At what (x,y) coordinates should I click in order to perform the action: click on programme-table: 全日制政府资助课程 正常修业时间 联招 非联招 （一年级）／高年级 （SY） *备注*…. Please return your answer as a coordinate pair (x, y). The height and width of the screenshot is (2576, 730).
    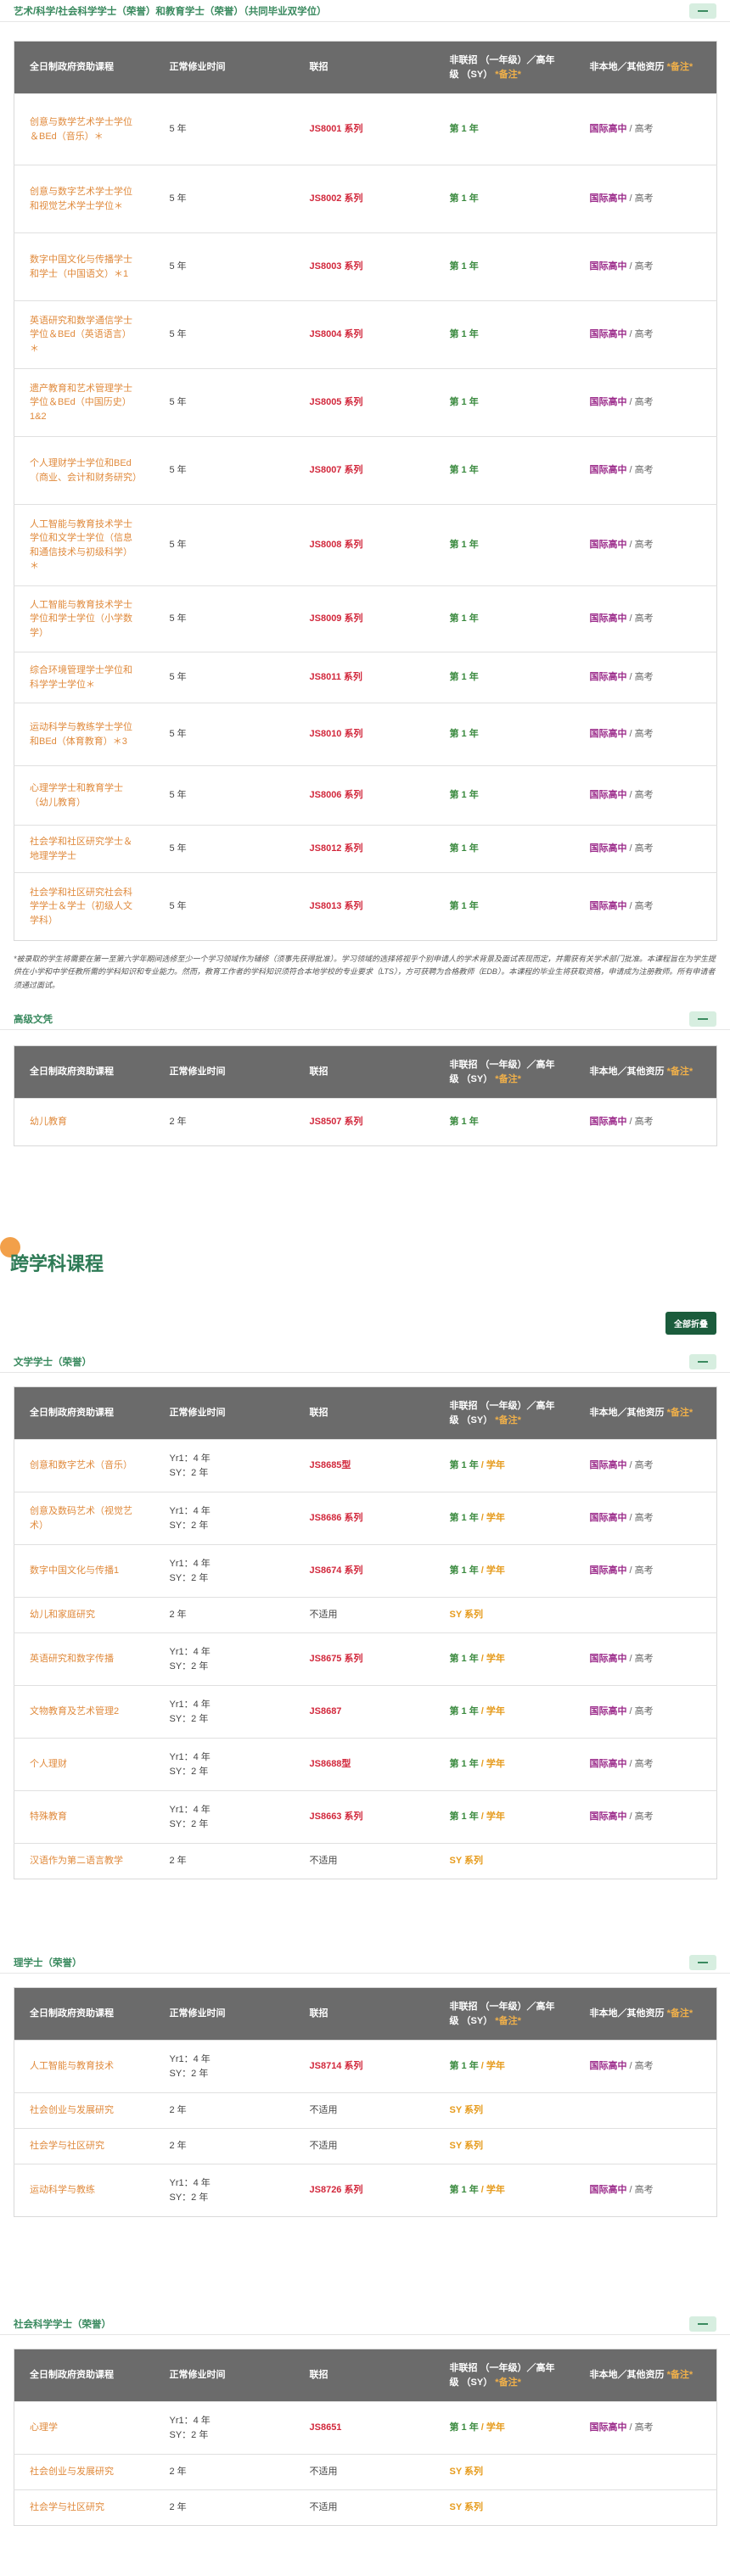
    Looking at the image, I should click on (365, 2438).